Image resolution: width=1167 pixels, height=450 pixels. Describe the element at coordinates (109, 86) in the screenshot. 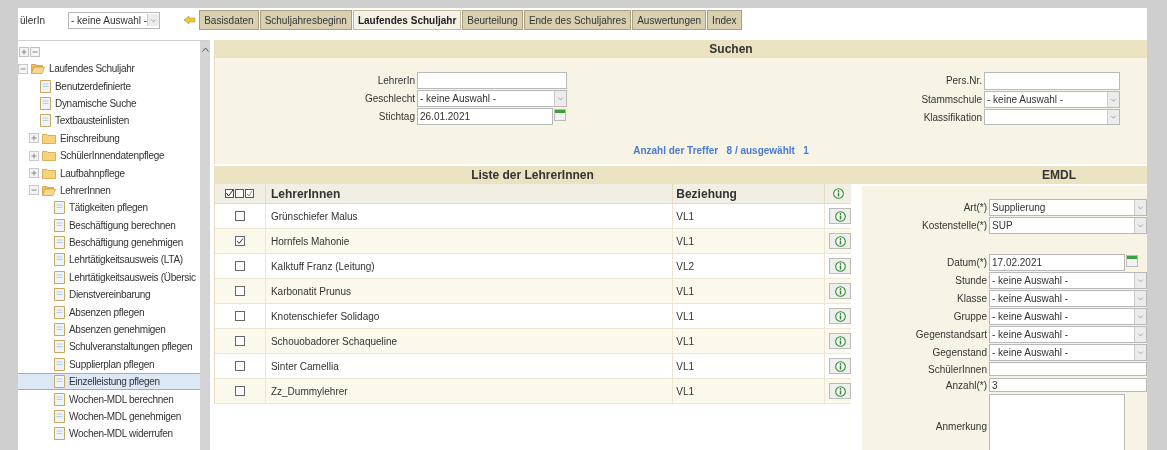

I see `tree-item: Benutzerdefinierte` at that location.